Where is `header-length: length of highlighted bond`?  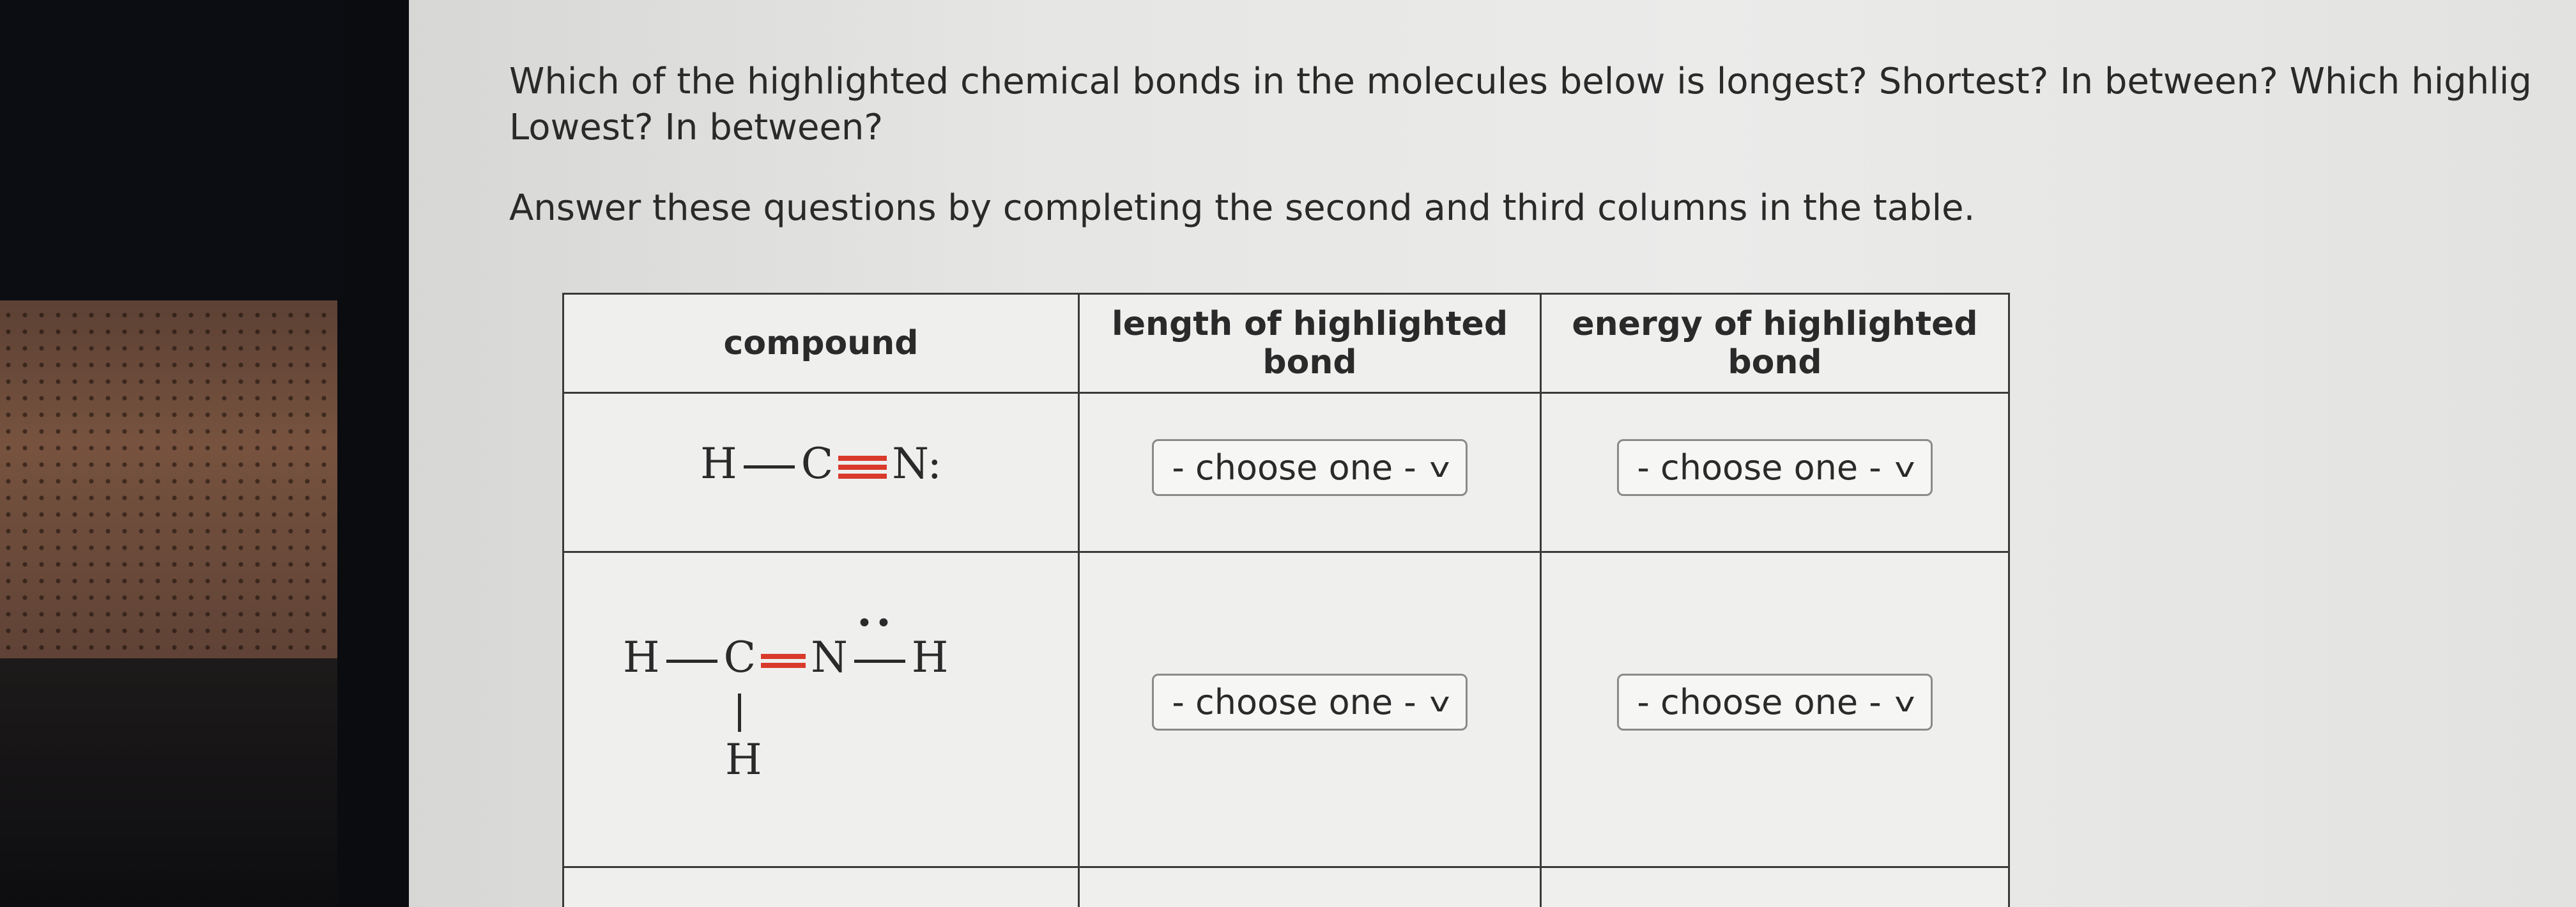 header-length: length of highlighted bond is located at coordinates (1310, 343).